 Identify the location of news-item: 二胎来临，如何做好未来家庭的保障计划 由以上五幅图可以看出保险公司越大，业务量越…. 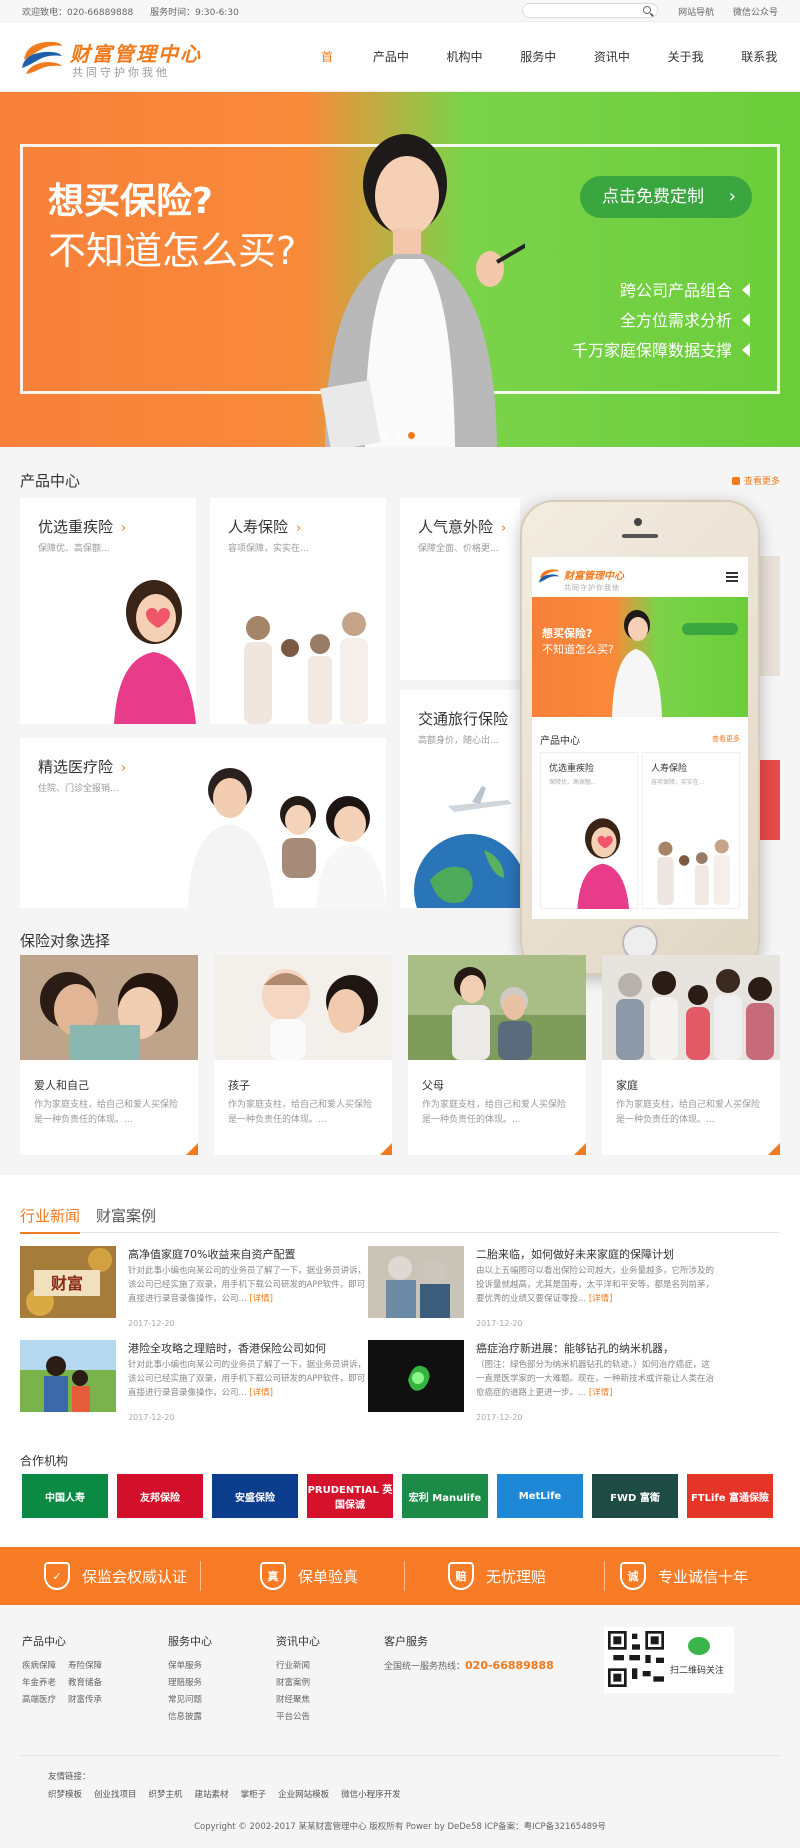
(543, 1287).